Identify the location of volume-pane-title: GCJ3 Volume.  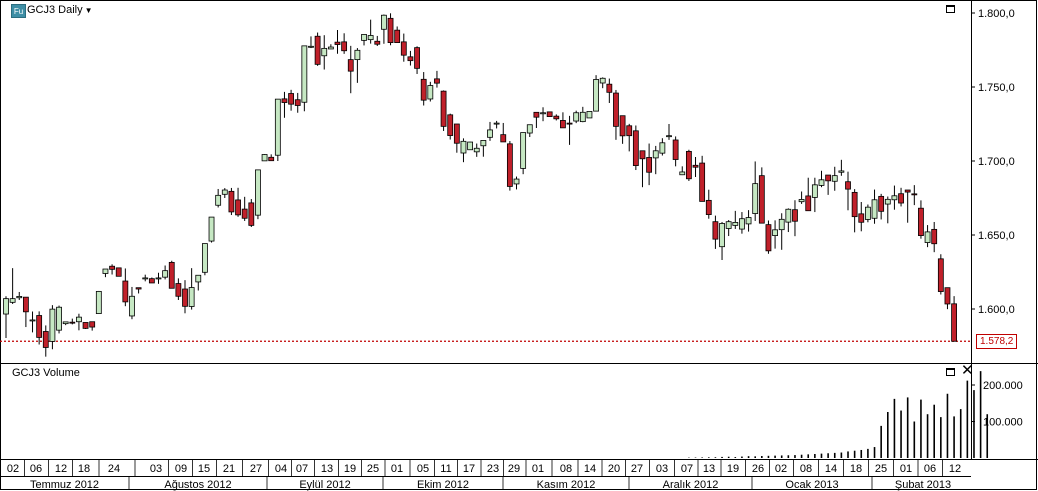
(46, 373).